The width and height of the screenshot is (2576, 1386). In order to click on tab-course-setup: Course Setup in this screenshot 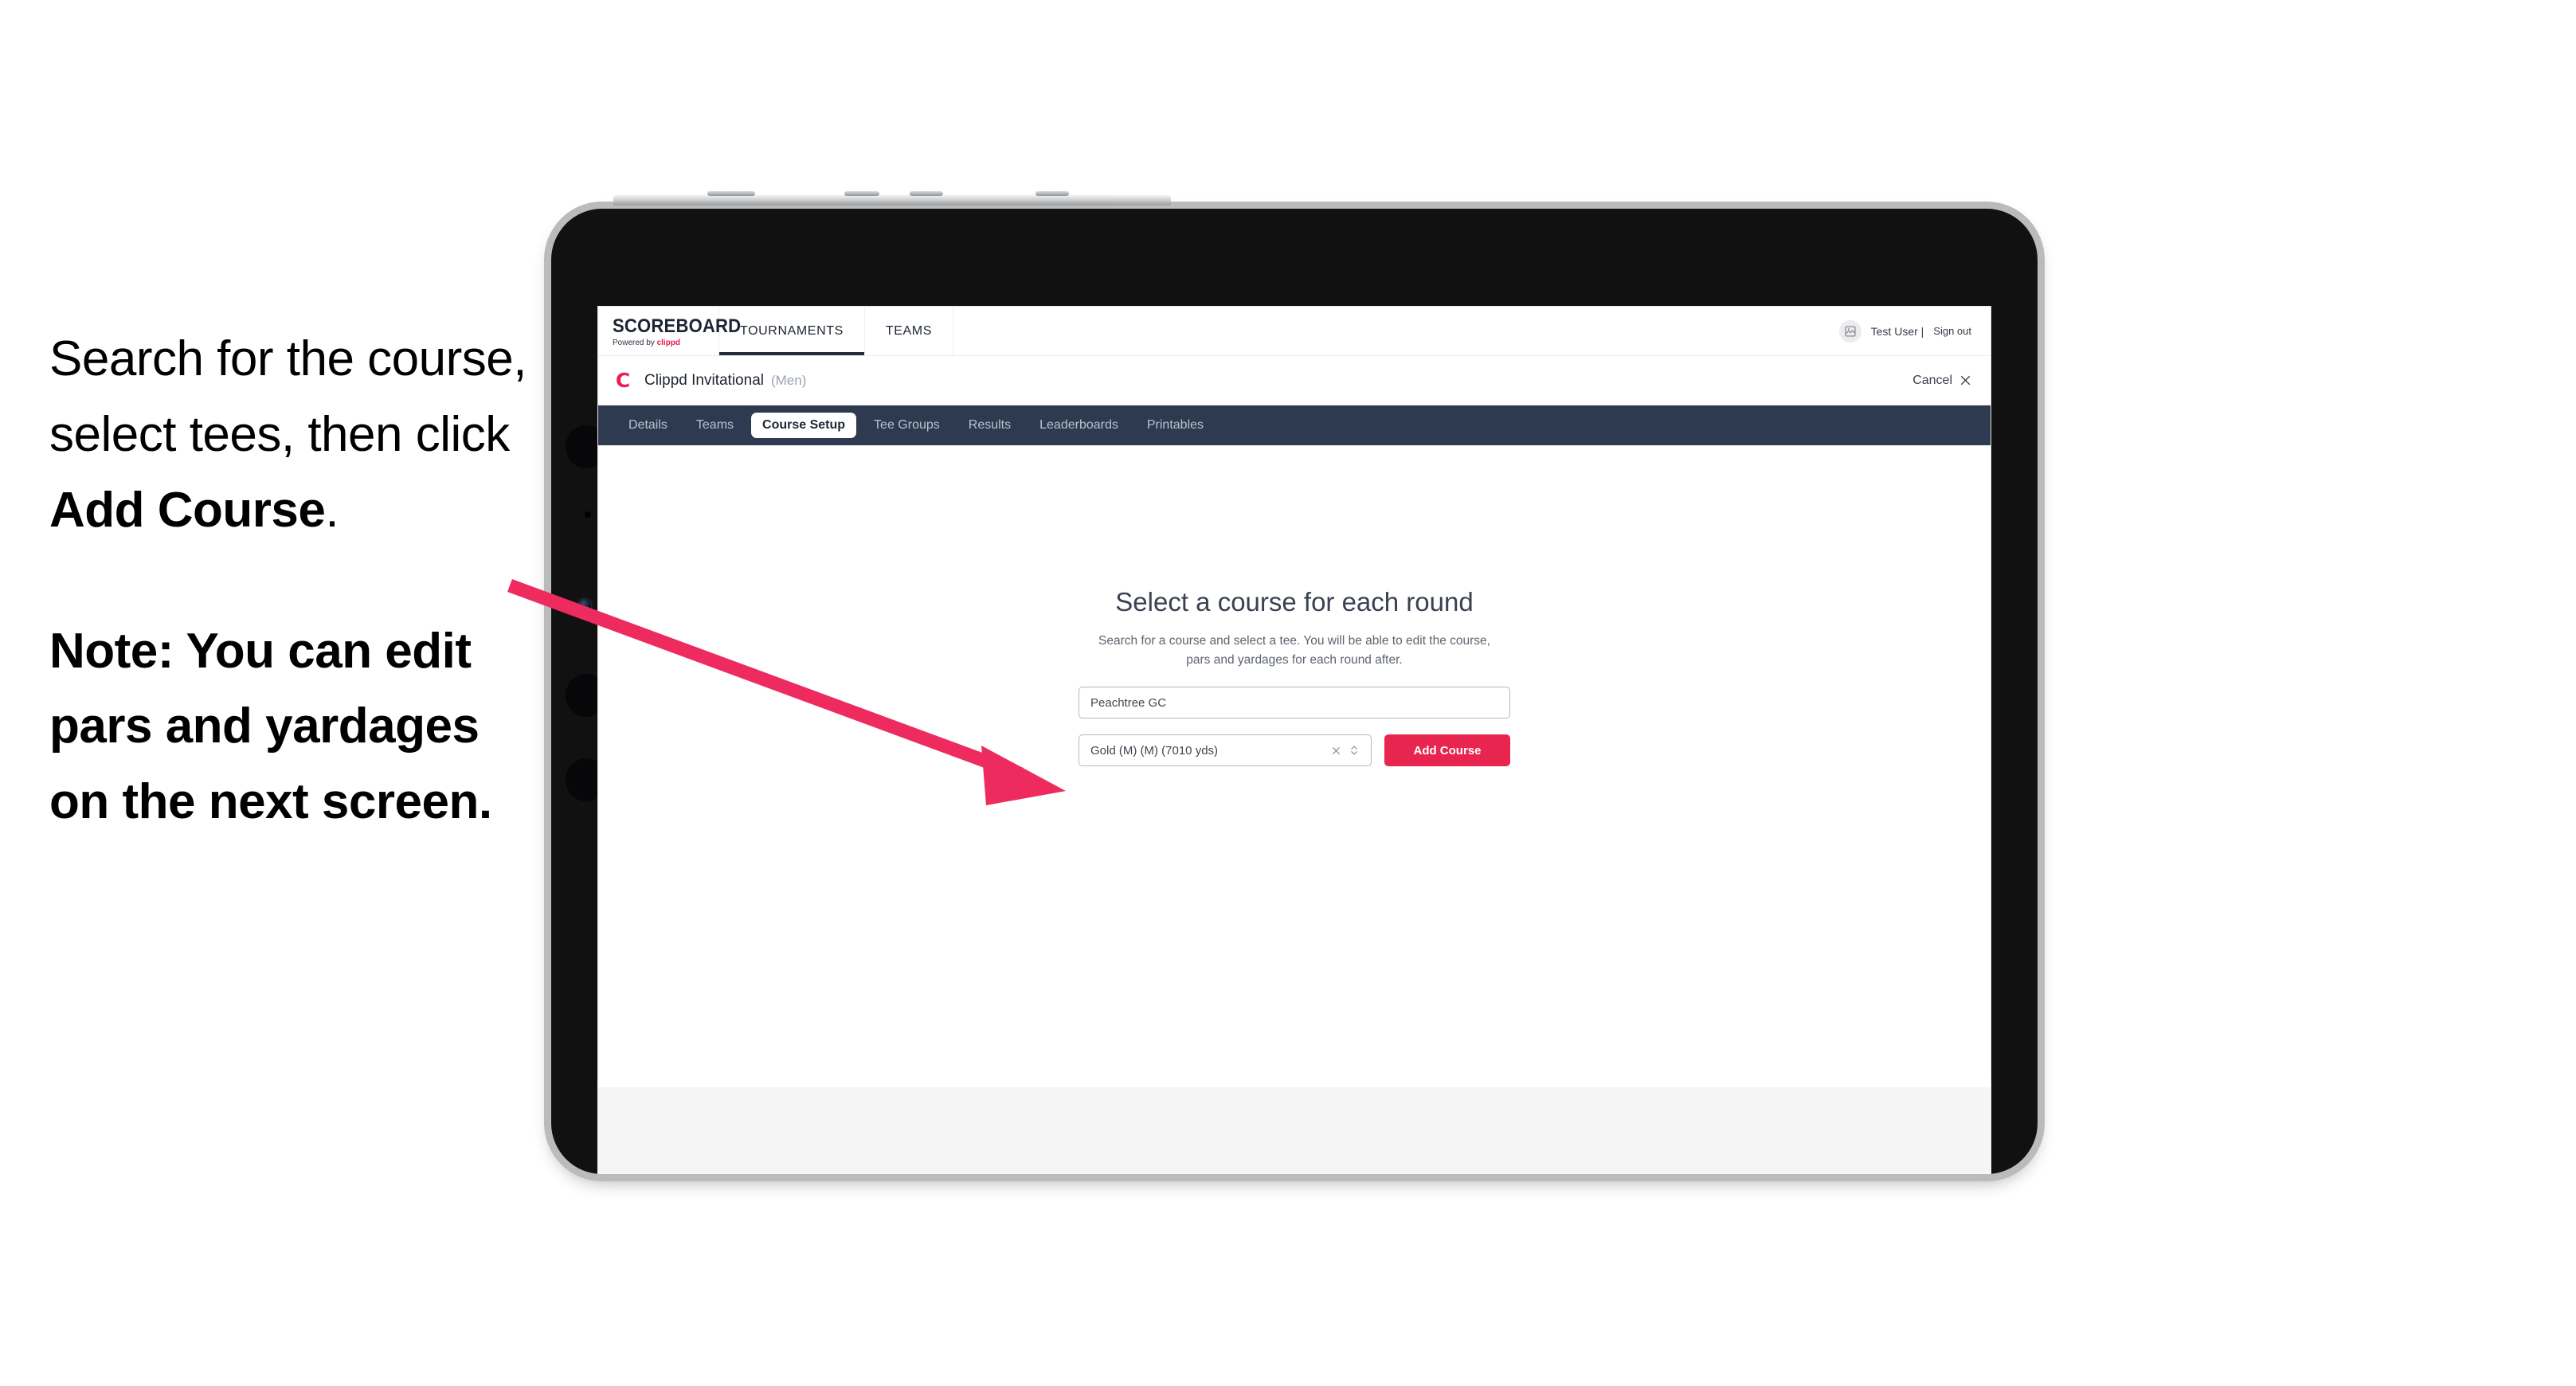, I will do `click(804, 425)`.